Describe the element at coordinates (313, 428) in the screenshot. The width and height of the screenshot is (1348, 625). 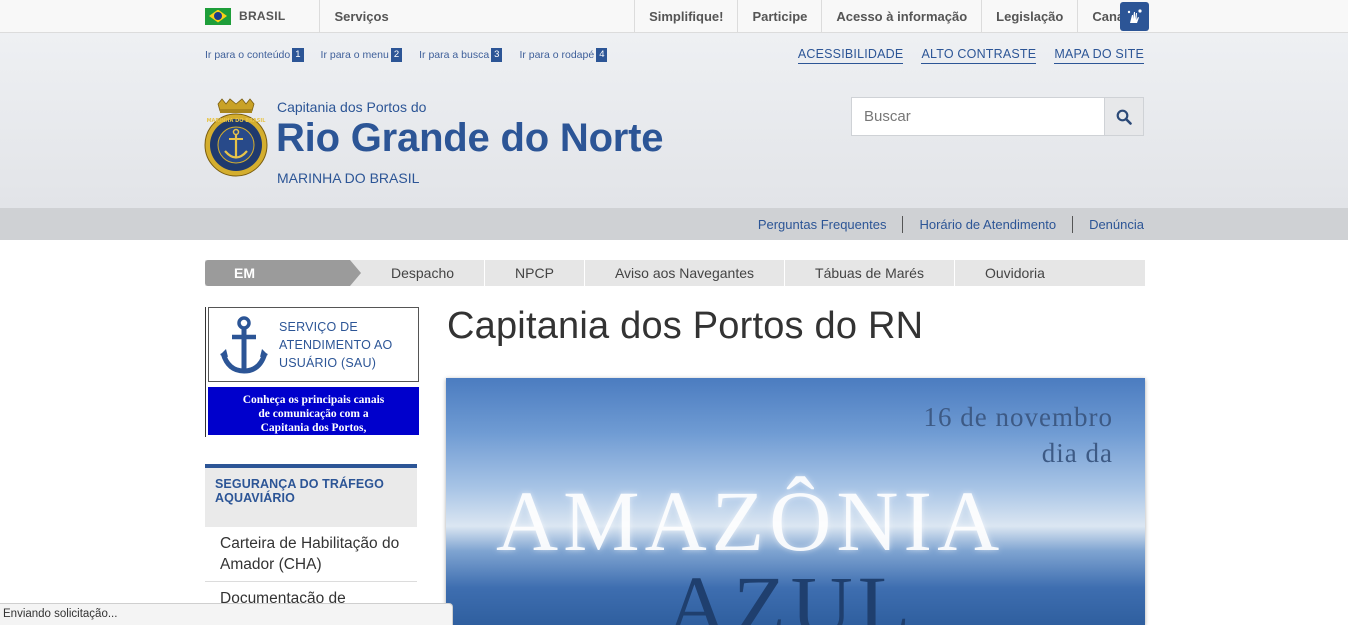
I see `canais-line: Capitania dos Portos,` at that location.